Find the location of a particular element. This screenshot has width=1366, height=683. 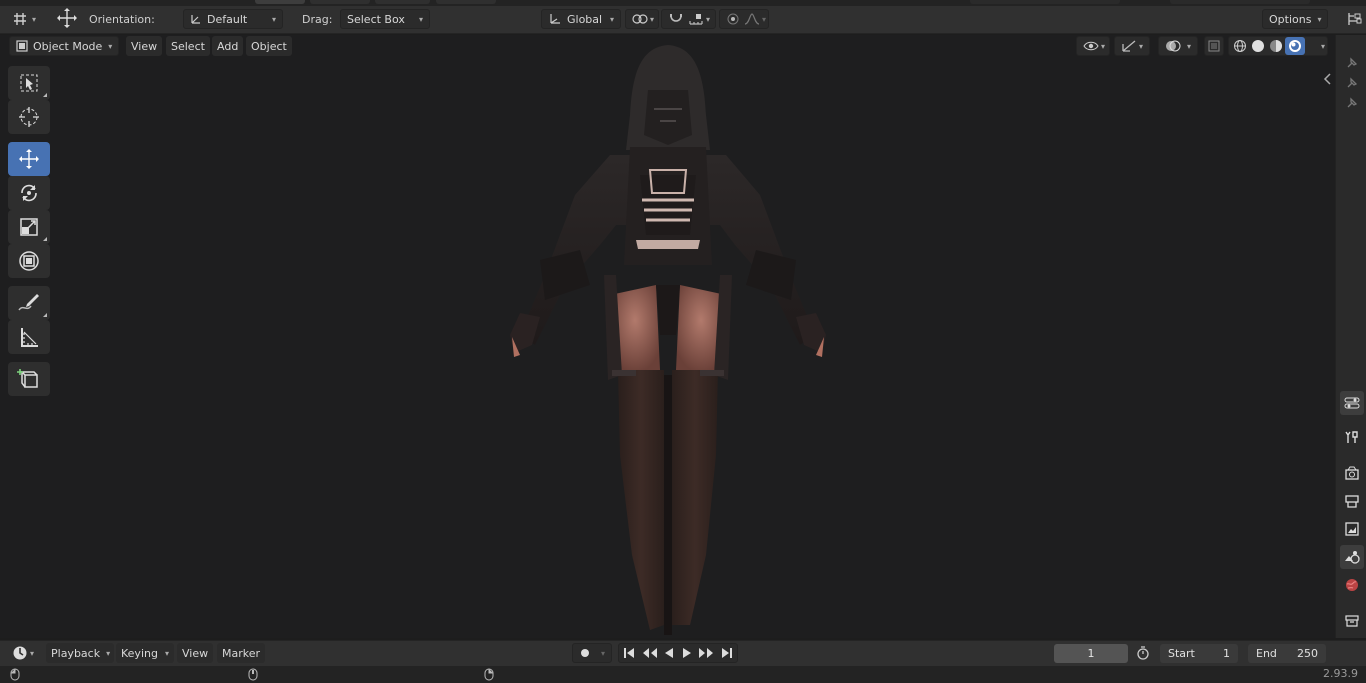

version-label: 2.93.9 is located at coordinates (1340, 673).